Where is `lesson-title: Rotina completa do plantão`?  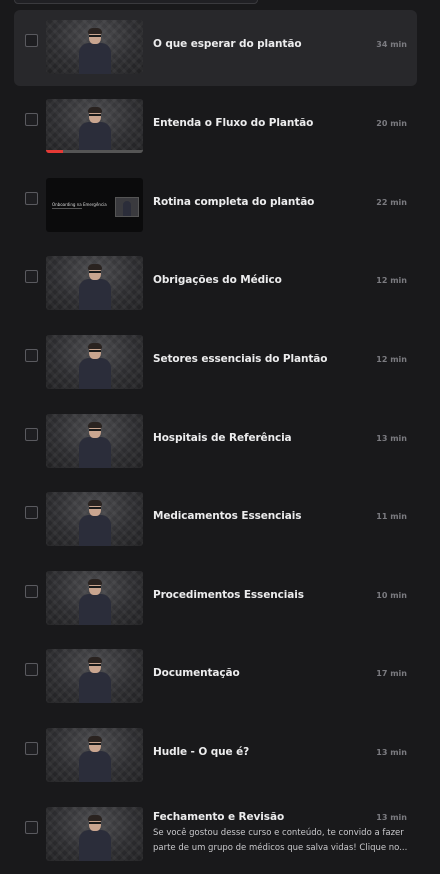
lesson-title: Rotina completa do plantão is located at coordinates (233, 202).